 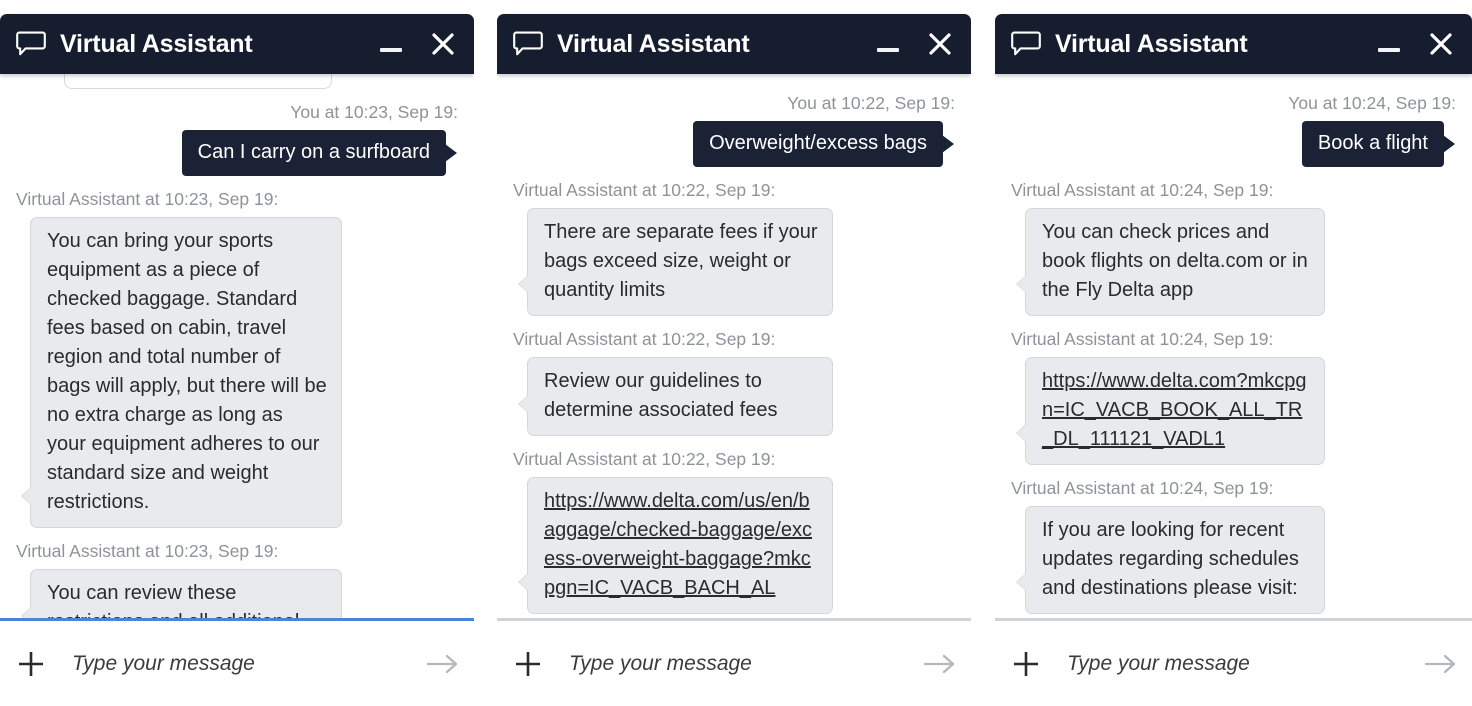 I want to click on user-message-bubble: Book a flight, so click(x=1378, y=144).